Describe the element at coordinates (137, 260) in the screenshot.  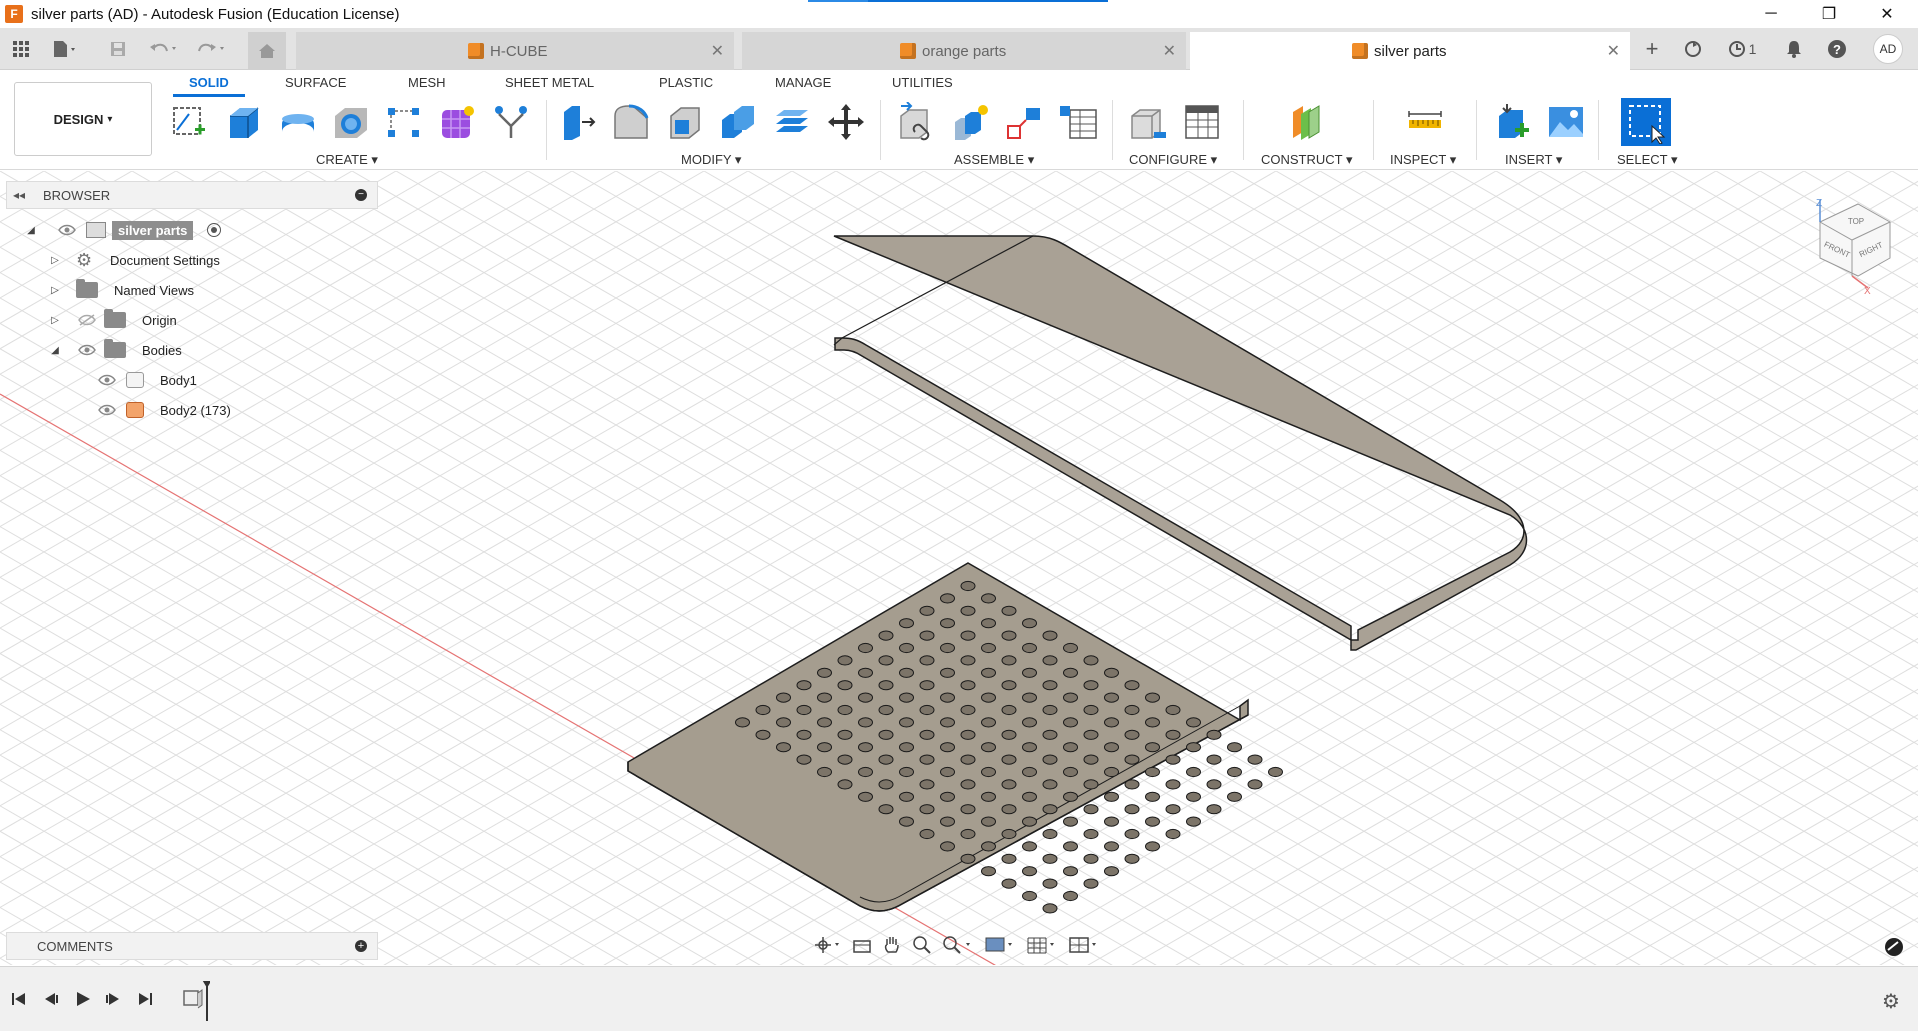
I see `tree-item-document-settings: ▷ ⚙ Document Settings` at that location.